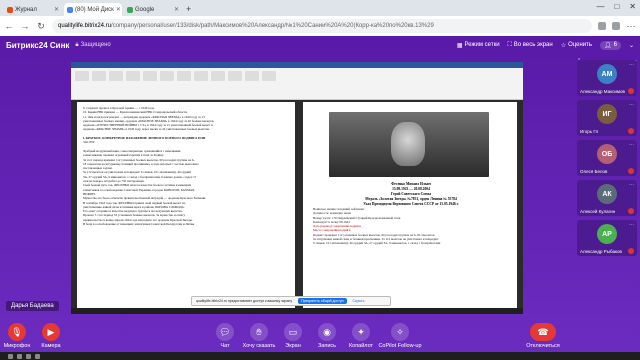 This screenshot has height=360, width=640. Describe the element at coordinates (632, 6) in the screenshot. I see `close-window-button: ✕` at that location.